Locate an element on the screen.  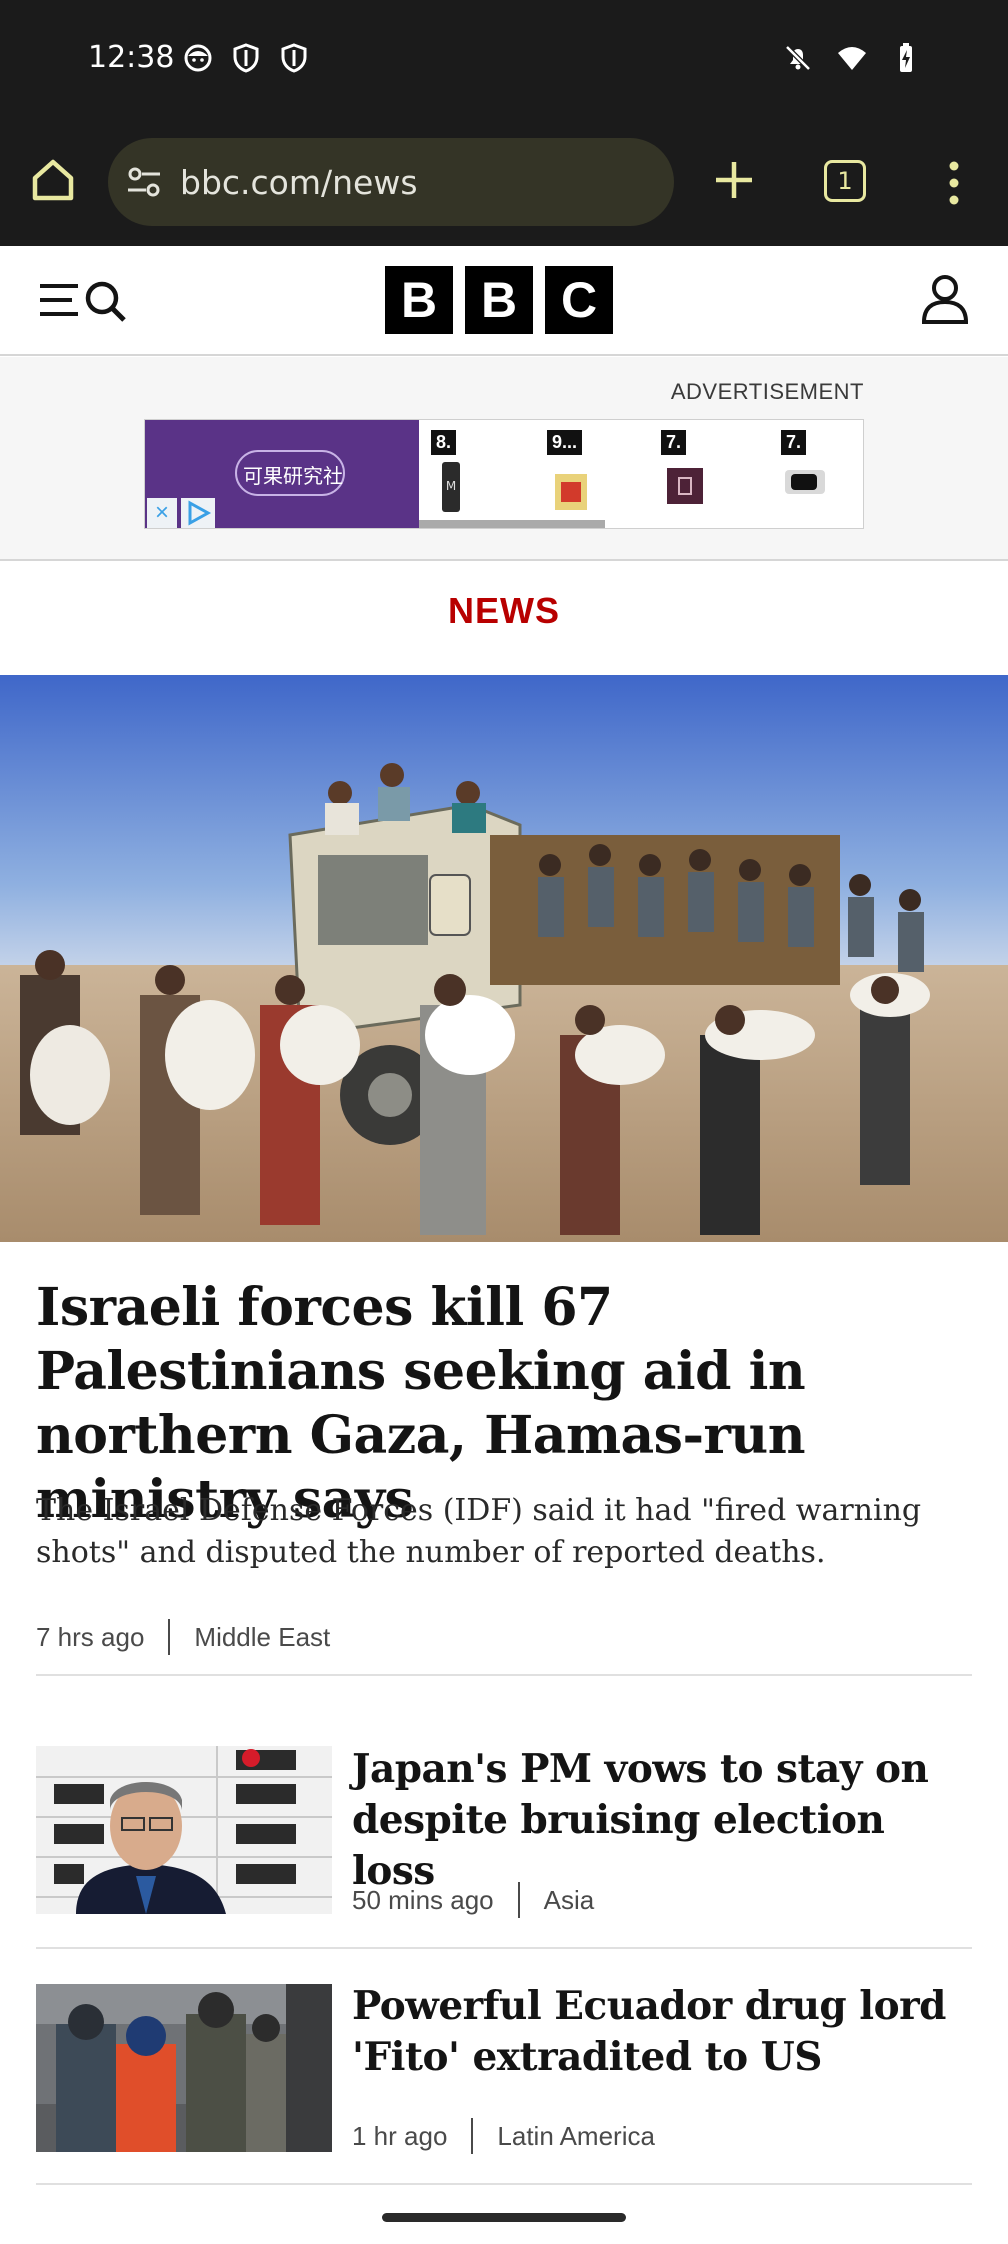
ad-choices-icon is located at coordinates (198, 513).